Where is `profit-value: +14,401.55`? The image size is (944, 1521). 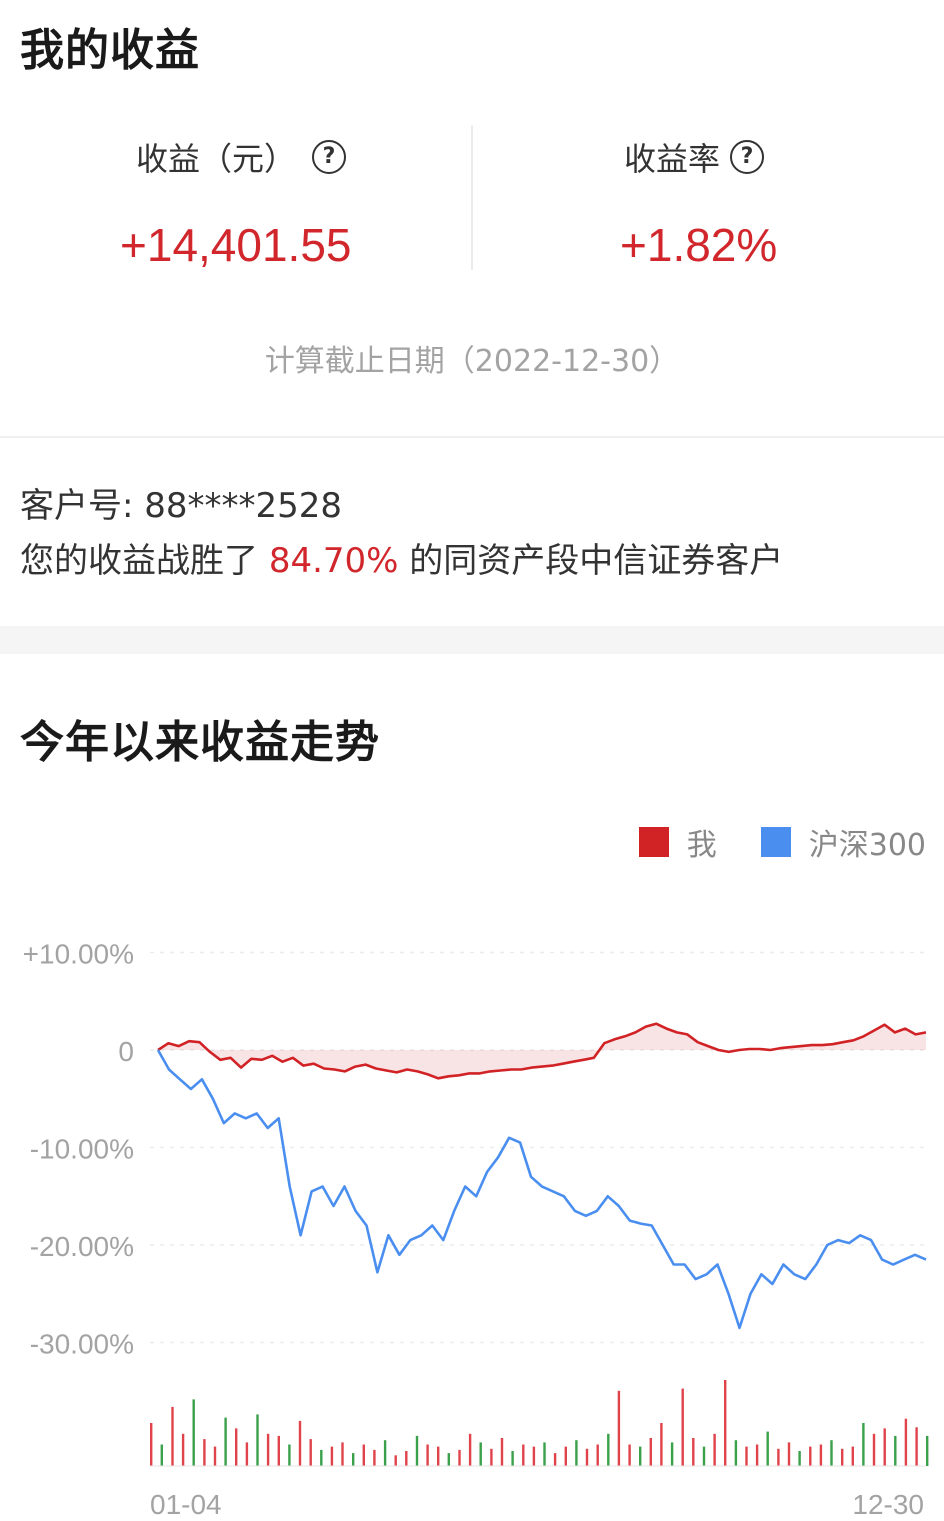
profit-value: +14,401.55 is located at coordinates (236, 245).